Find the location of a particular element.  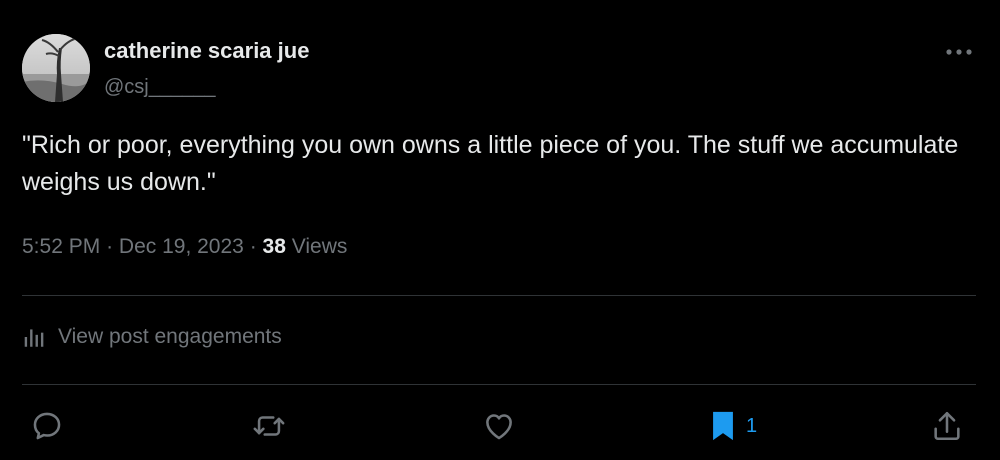

reply-button is located at coordinates (47, 426).